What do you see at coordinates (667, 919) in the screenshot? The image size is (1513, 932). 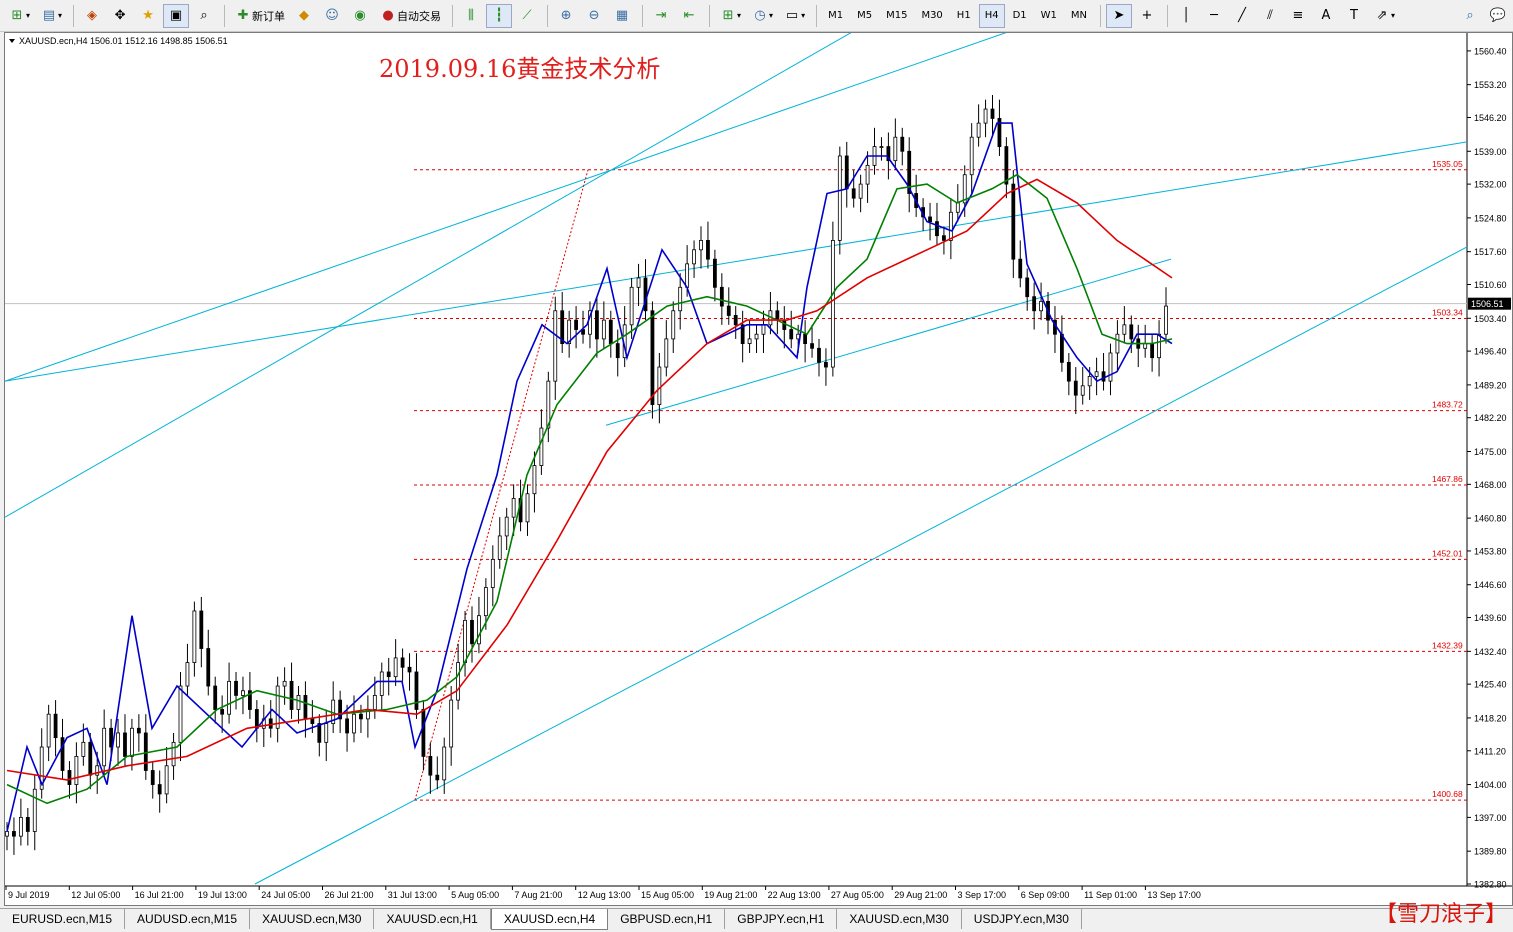 I see `chart-tab: GBPUSD.ecn,H1` at bounding box center [667, 919].